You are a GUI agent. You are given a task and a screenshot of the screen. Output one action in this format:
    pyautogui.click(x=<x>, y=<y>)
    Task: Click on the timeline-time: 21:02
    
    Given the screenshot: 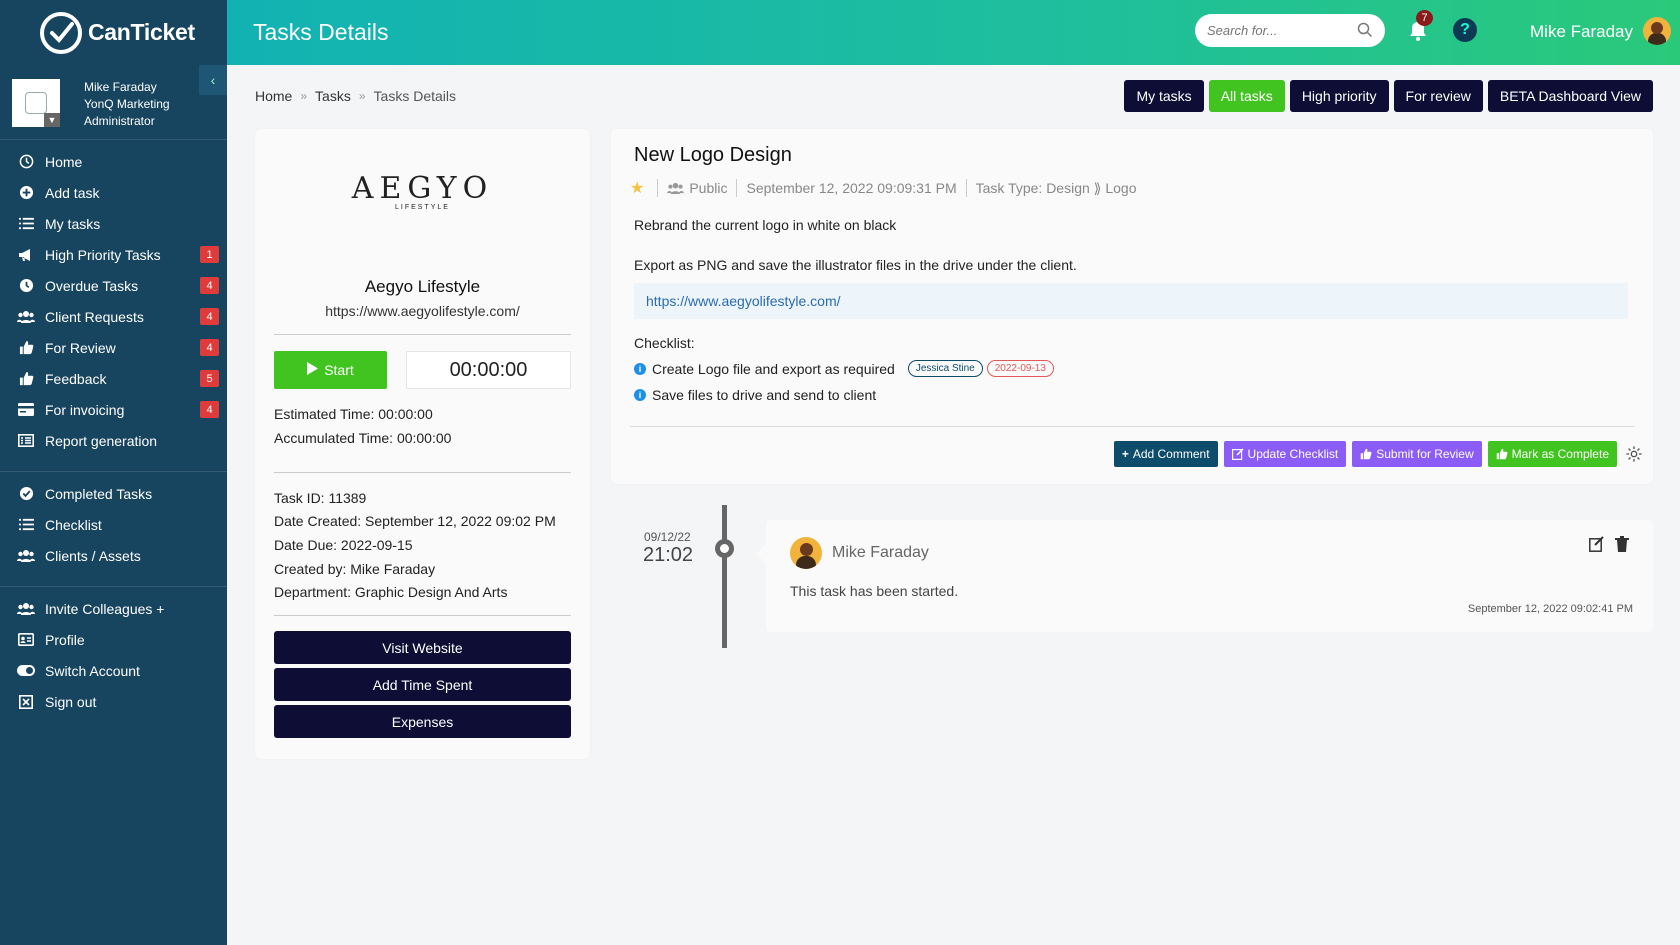 What is the action you would take?
    pyautogui.click(x=668, y=555)
    